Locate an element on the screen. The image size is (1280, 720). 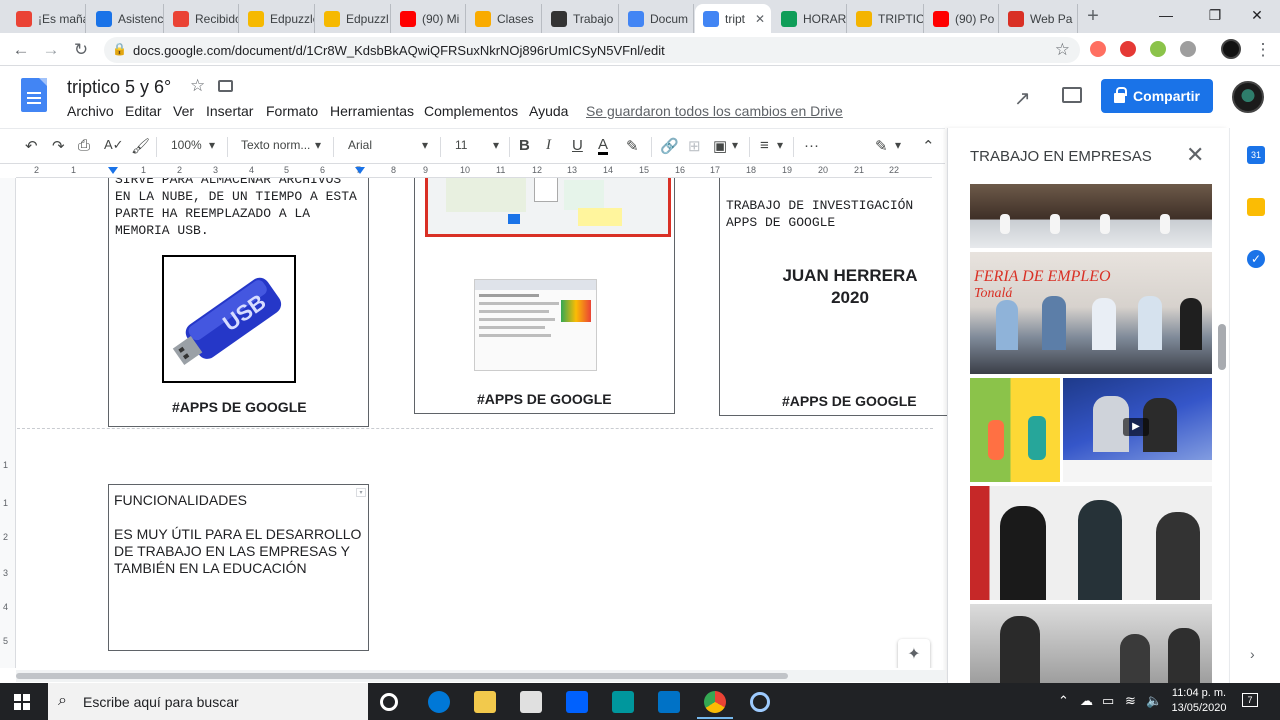
drive-screenshot-image is located at coordinates (535, 325).